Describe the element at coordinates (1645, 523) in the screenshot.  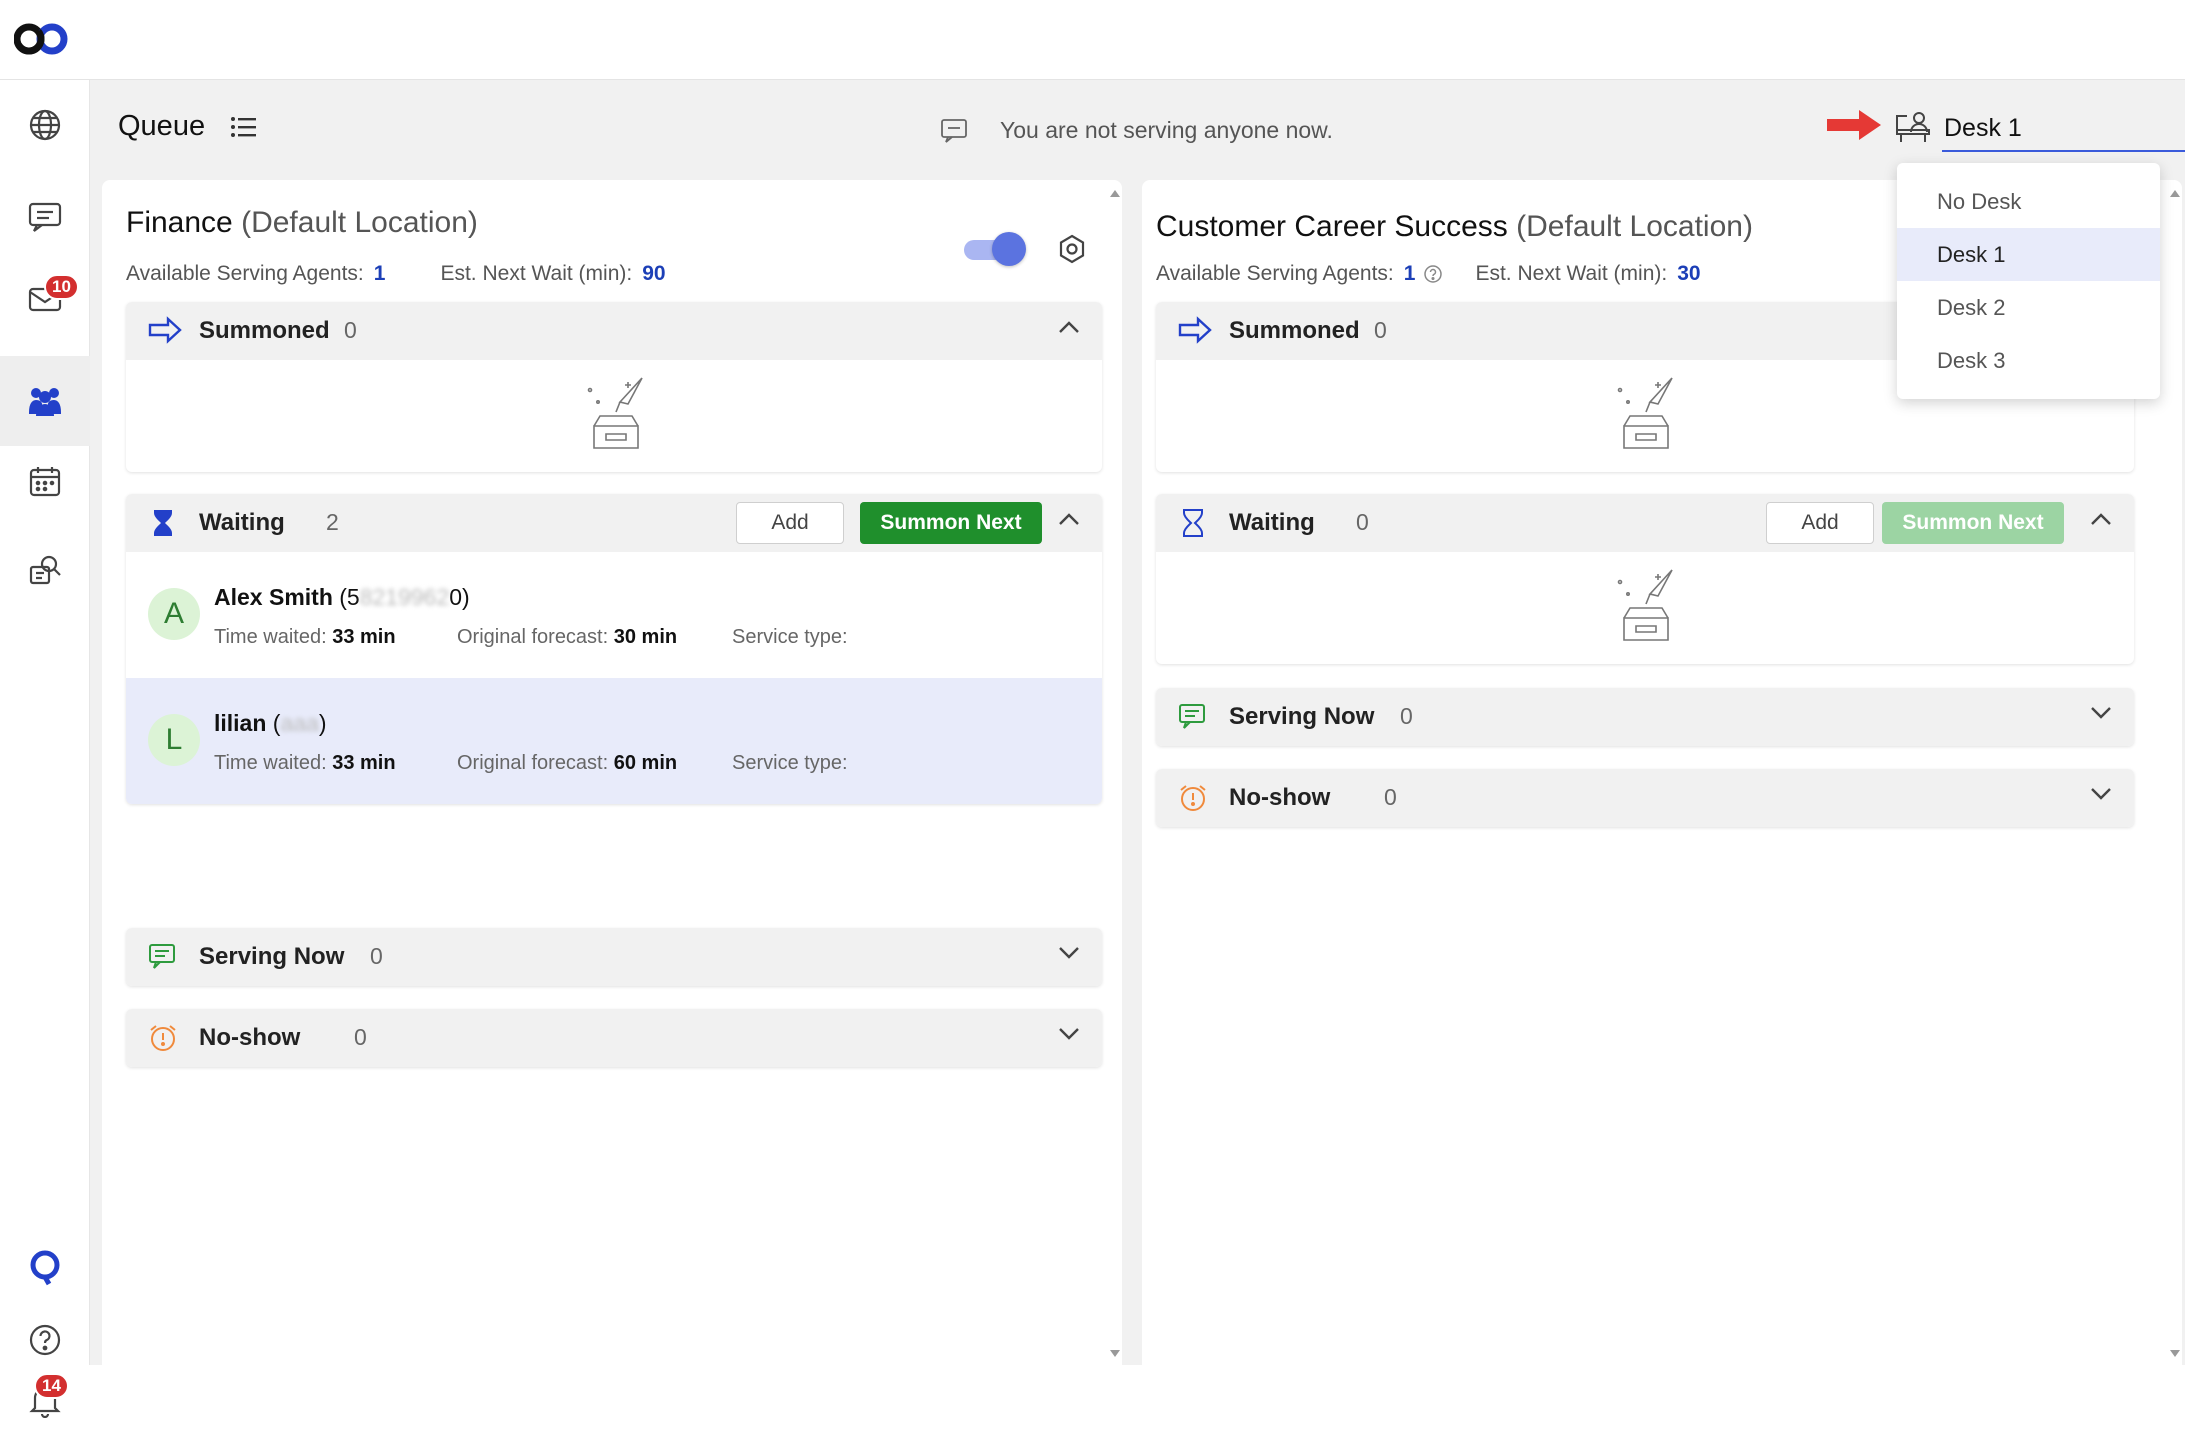
I see `waiting-header: Waiting 0 Add Summon Next` at that location.